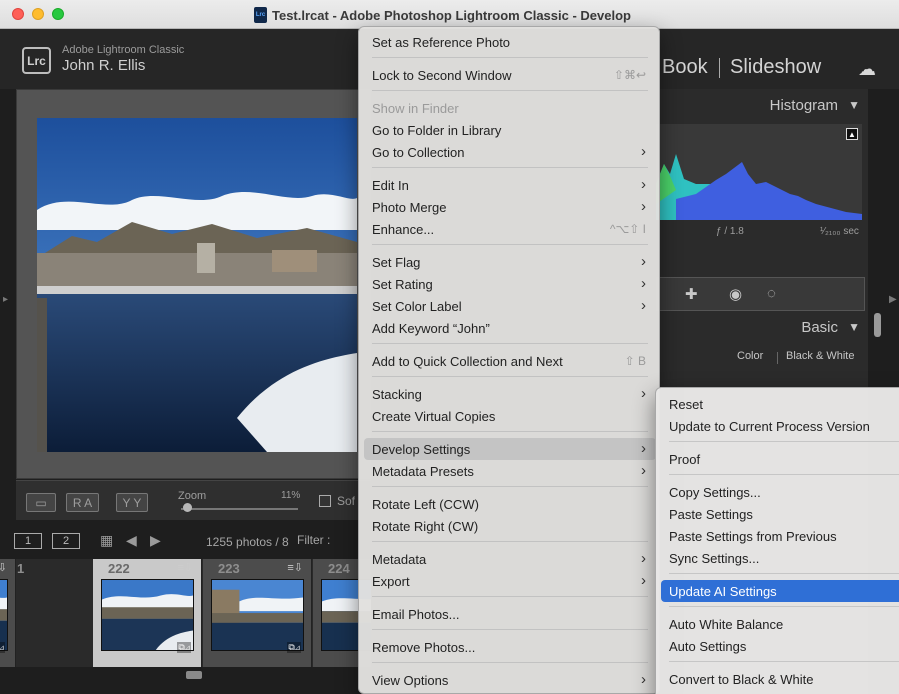  What do you see at coordinates (730, 231) in the screenshot?
I see `aperture-value: ƒ / 1.8` at bounding box center [730, 231].